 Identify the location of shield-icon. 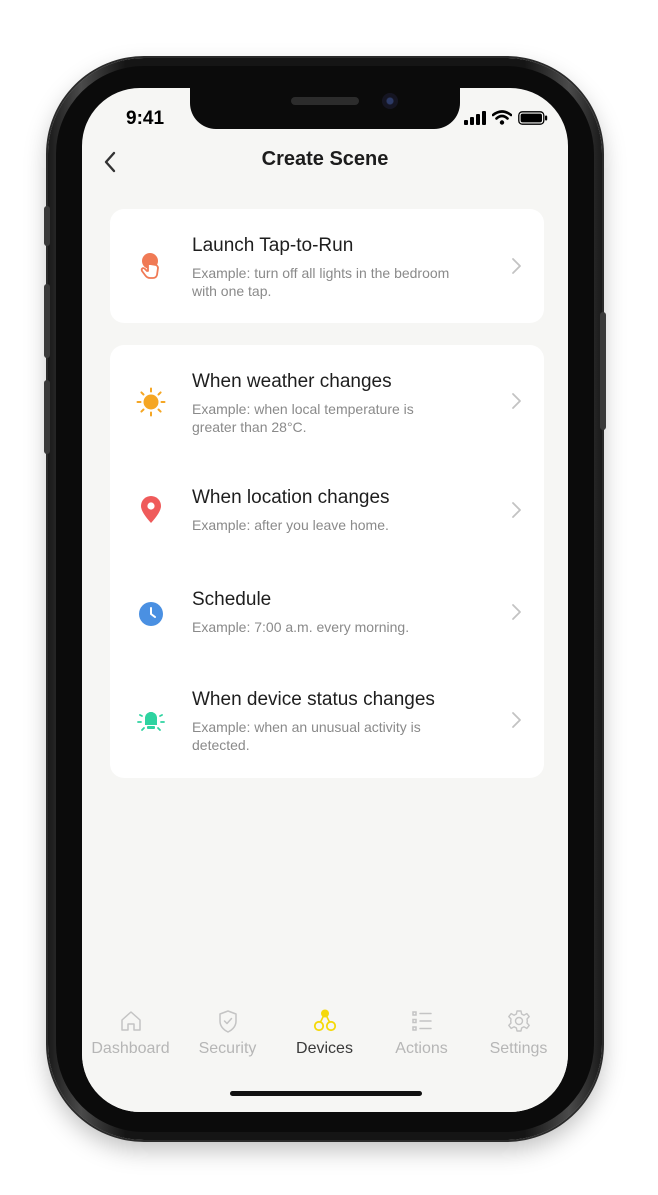
(227, 1021).